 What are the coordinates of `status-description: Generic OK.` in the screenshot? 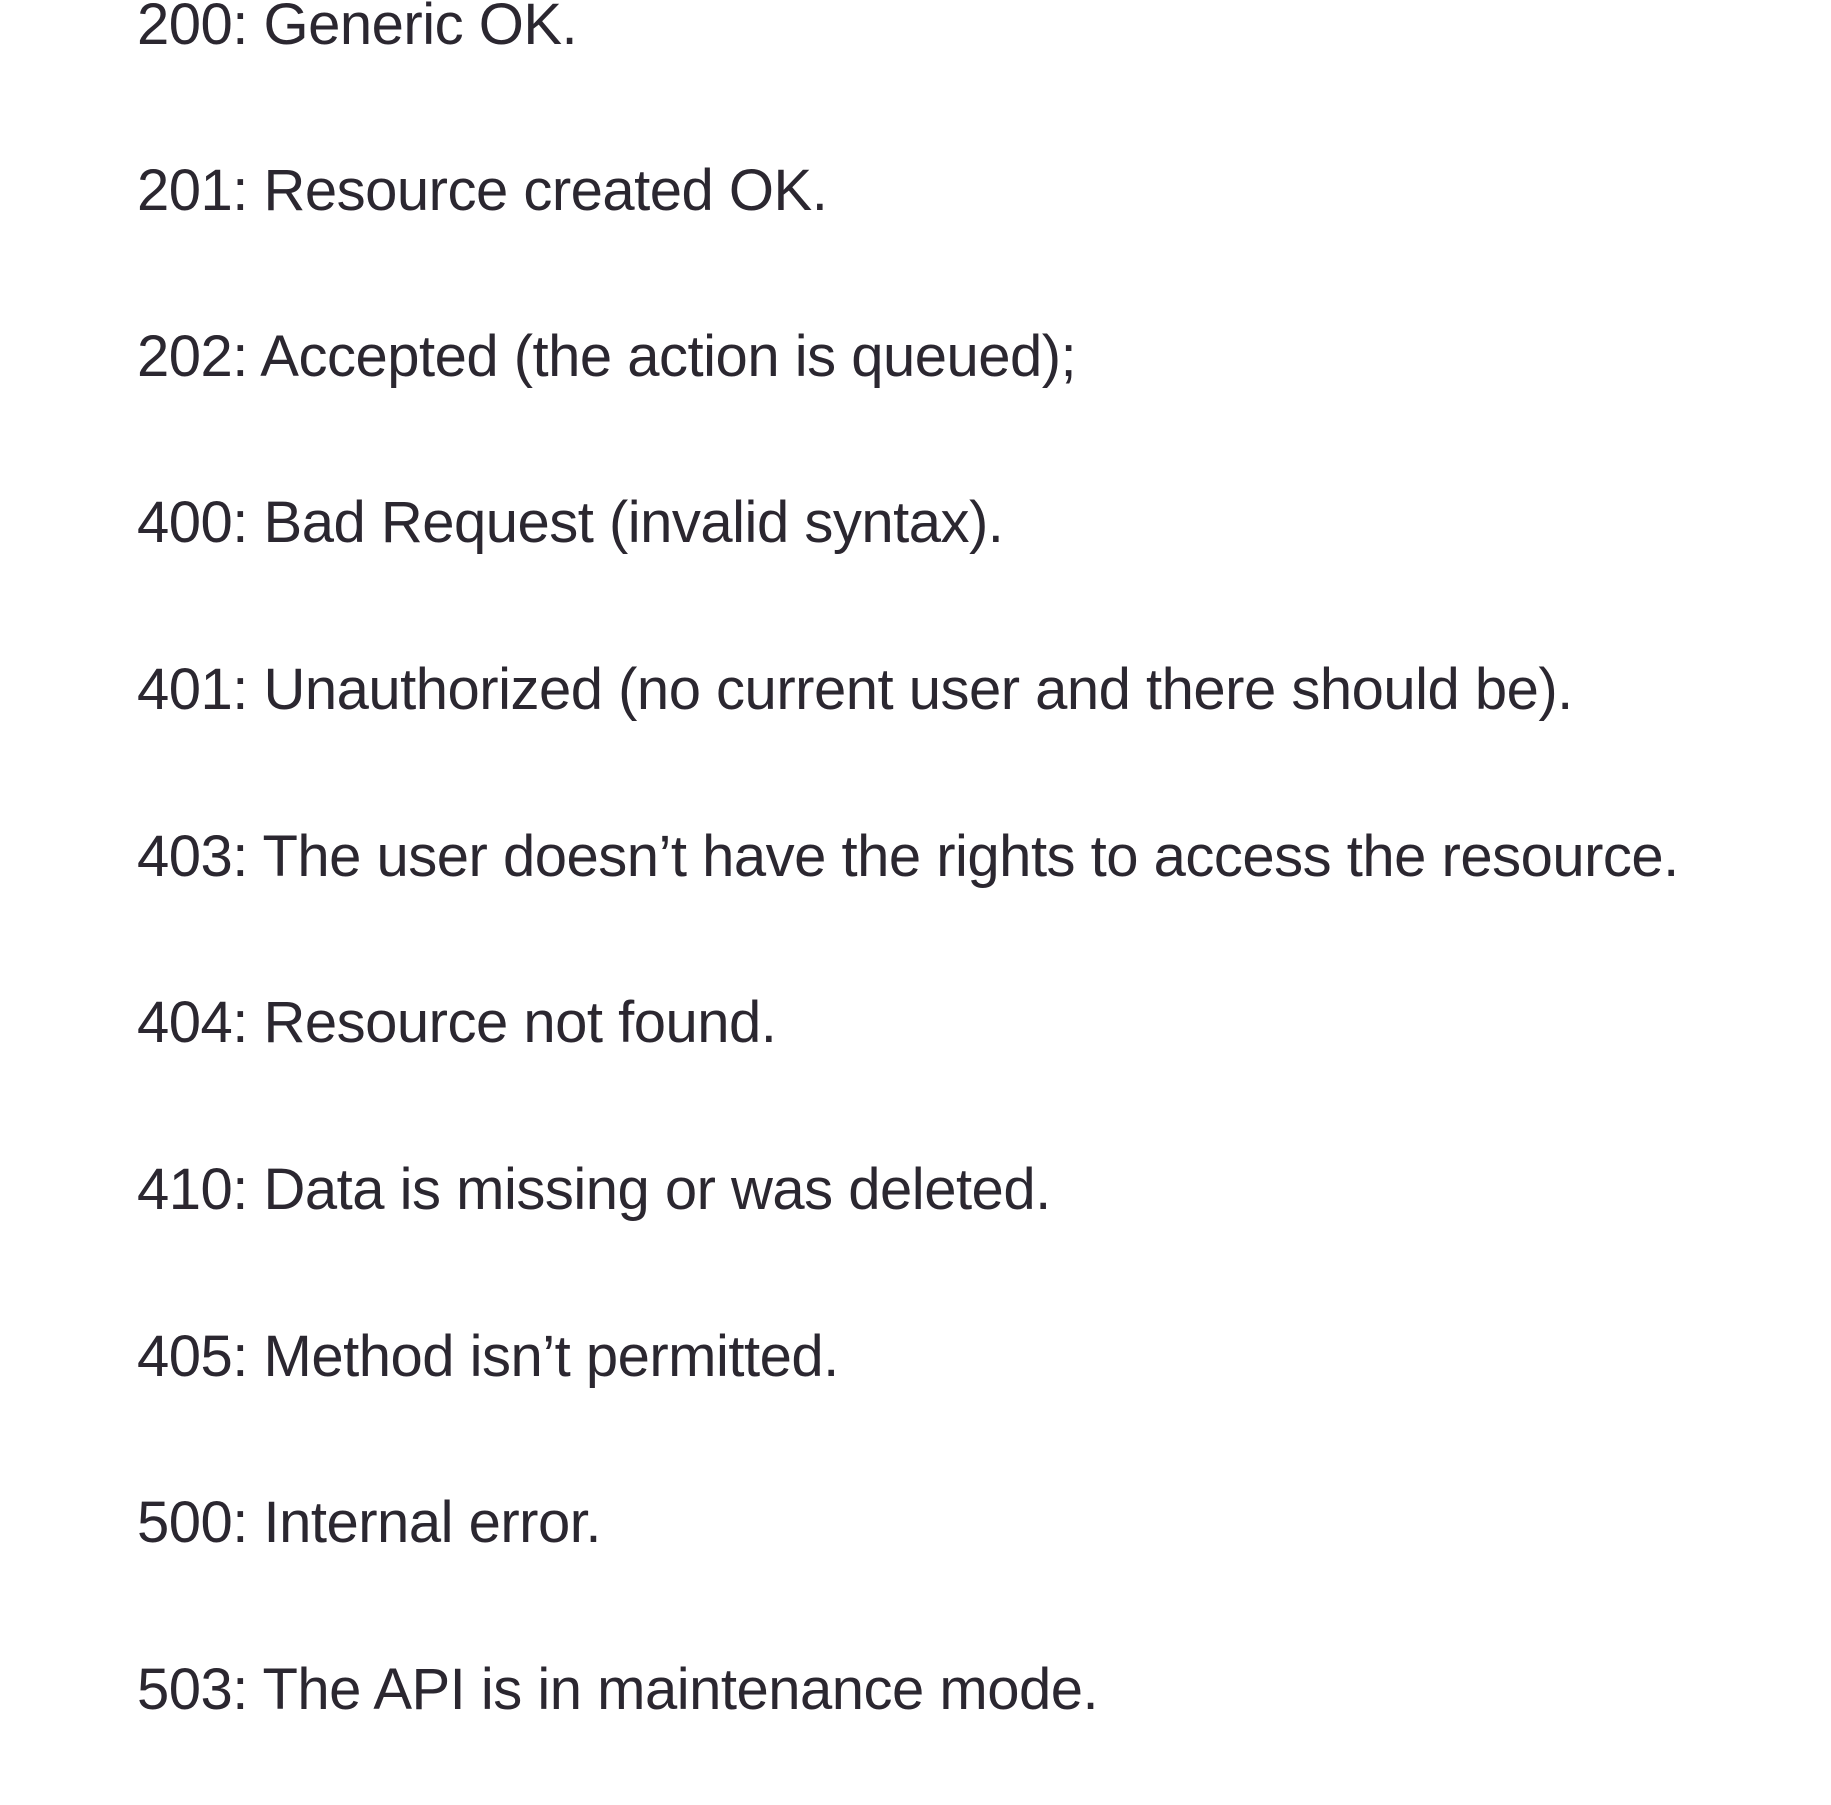 It's located at (412, 28).